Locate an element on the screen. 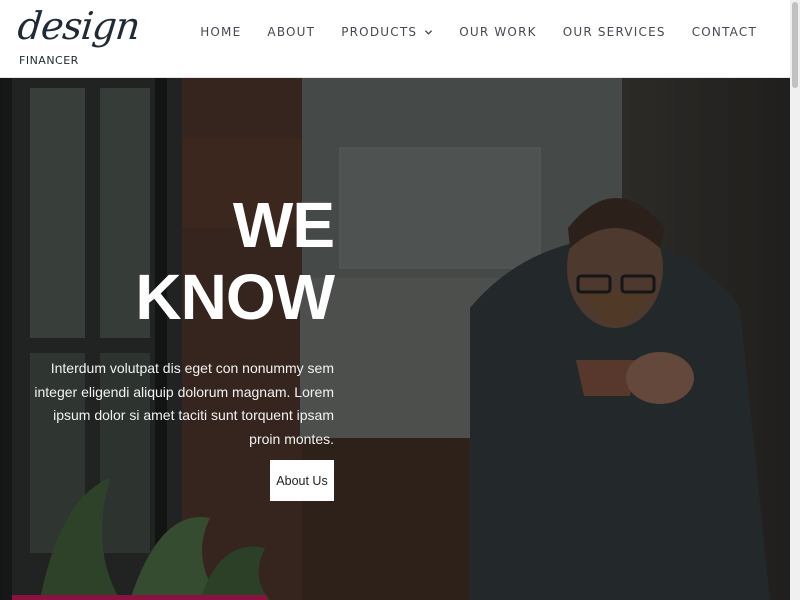  nav-label: HOME is located at coordinates (221, 32).